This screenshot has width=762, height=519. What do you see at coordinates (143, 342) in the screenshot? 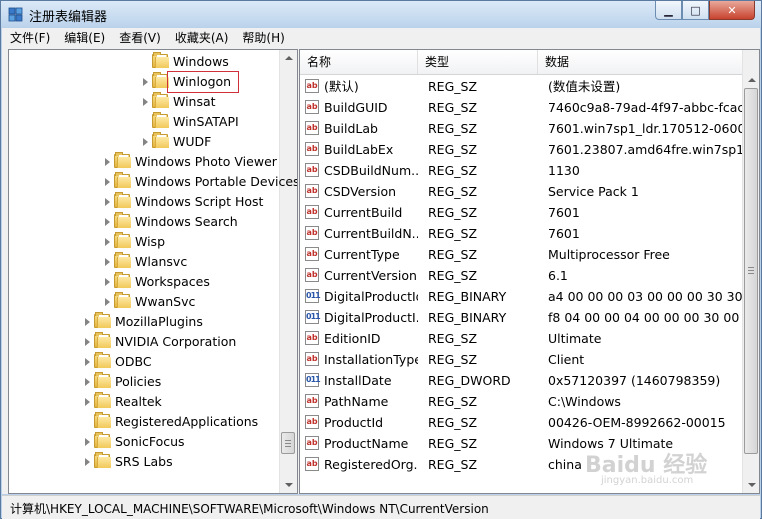
I see `tree-item: NVIDIA Corporation` at bounding box center [143, 342].